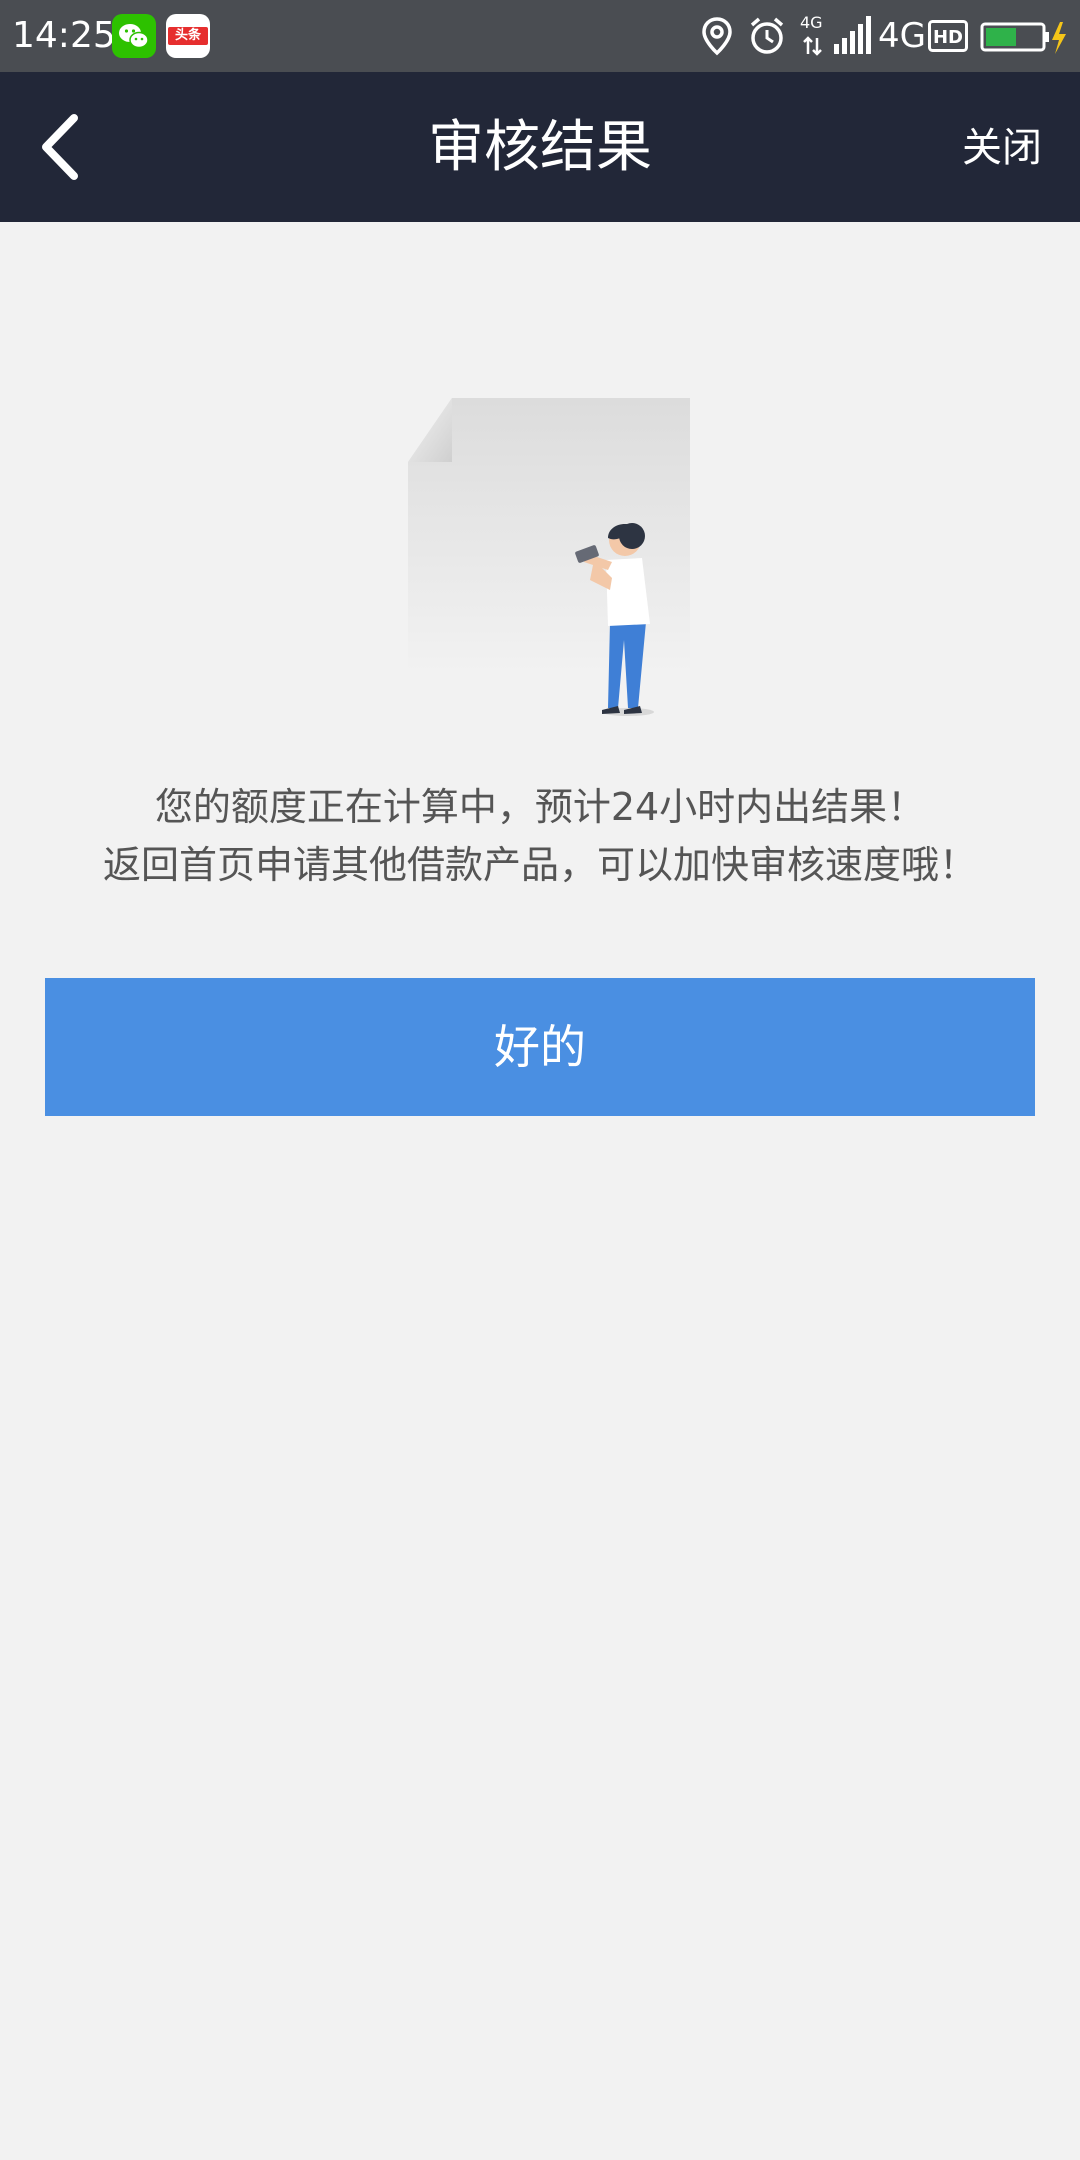 This screenshot has width=1080, height=2160. I want to click on location-icon, so click(717, 36).